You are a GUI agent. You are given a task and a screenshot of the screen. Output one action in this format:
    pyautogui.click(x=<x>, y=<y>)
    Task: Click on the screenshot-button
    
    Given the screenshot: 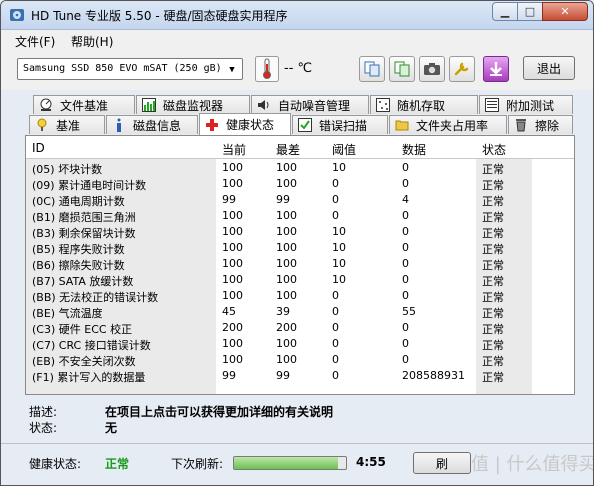 What is the action you would take?
    pyautogui.click(x=432, y=69)
    